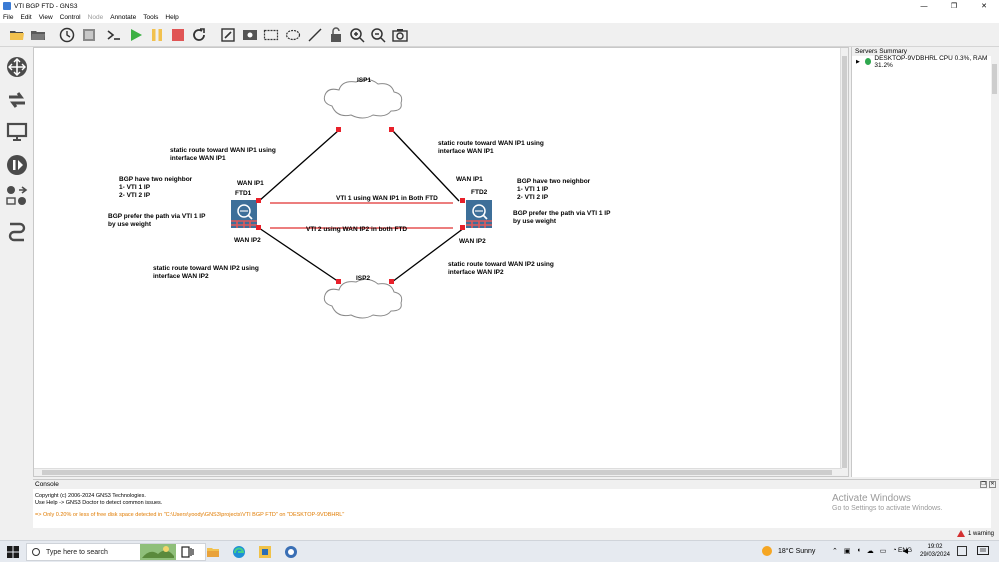 The height and width of the screenshot is (562, 999). I want to click on clock-date: 29/03/2024, so click(935, 555).